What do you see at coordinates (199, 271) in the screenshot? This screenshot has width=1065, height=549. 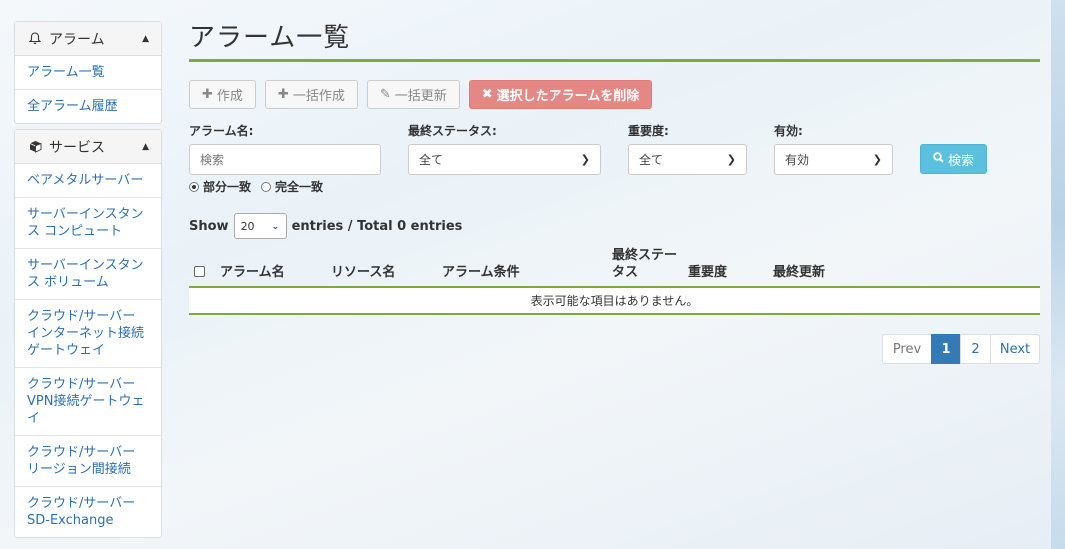 I see `select-all-checkbox` at bounding box center [199, 271].